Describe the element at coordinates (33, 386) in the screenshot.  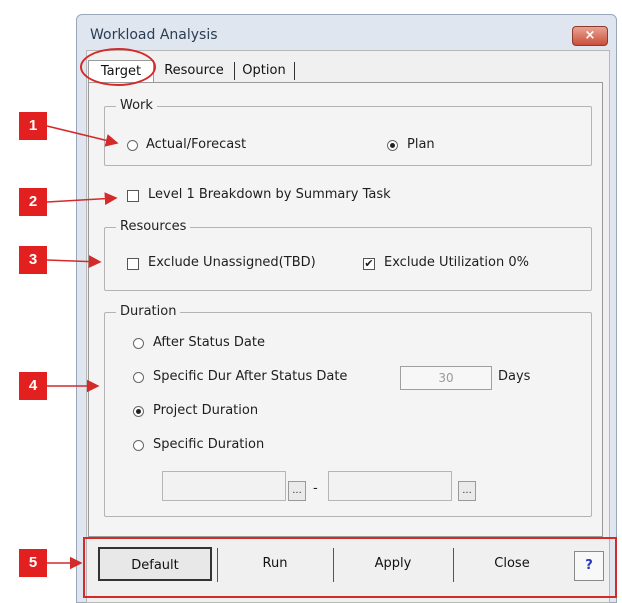
I see `callout-marker-4: 4` at that location.